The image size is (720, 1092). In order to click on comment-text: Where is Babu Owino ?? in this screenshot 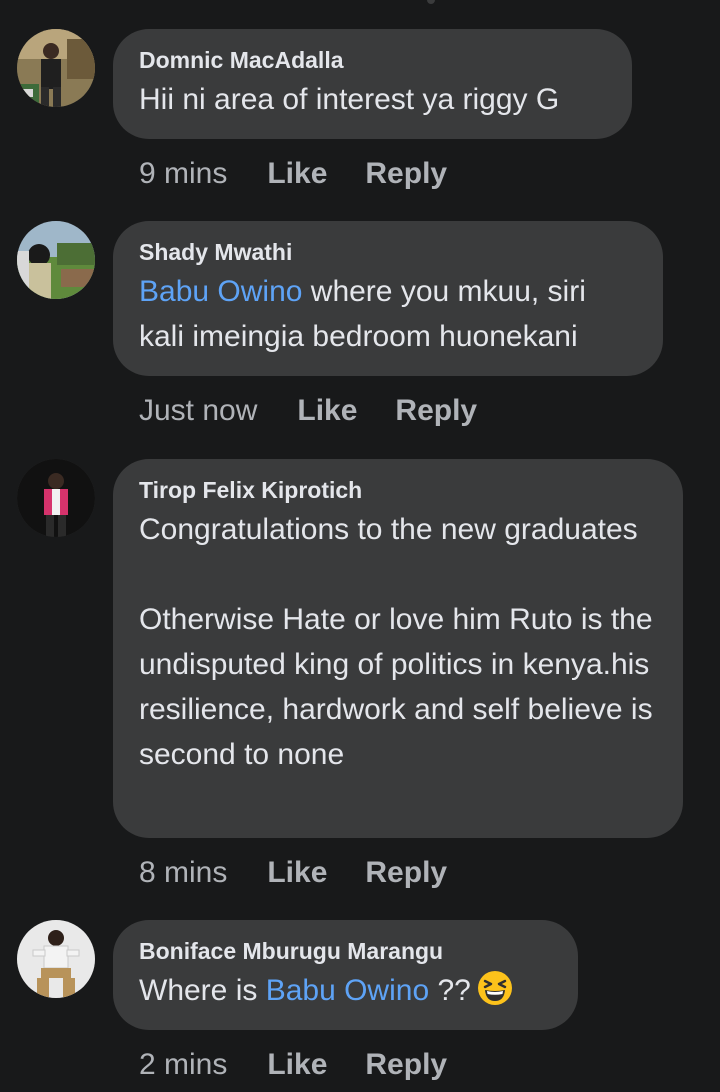, I will do `click(345, 993)`.